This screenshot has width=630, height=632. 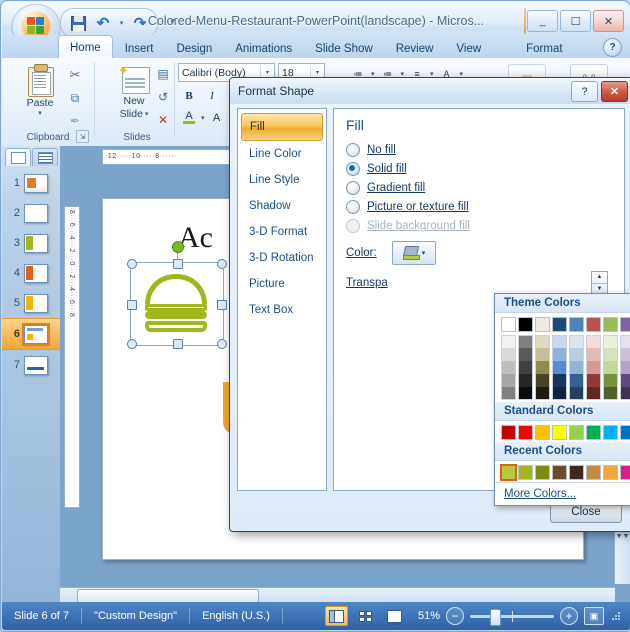 I want to click on resize-handle-w, so click(x=132, y=305).